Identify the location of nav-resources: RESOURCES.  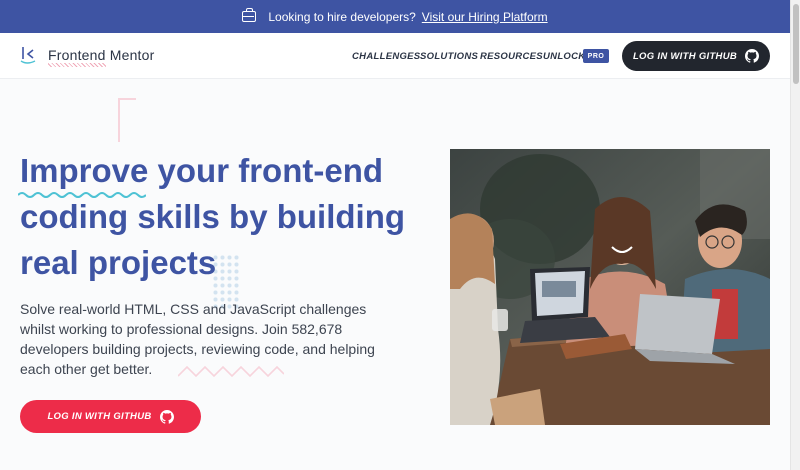
(511, 56).